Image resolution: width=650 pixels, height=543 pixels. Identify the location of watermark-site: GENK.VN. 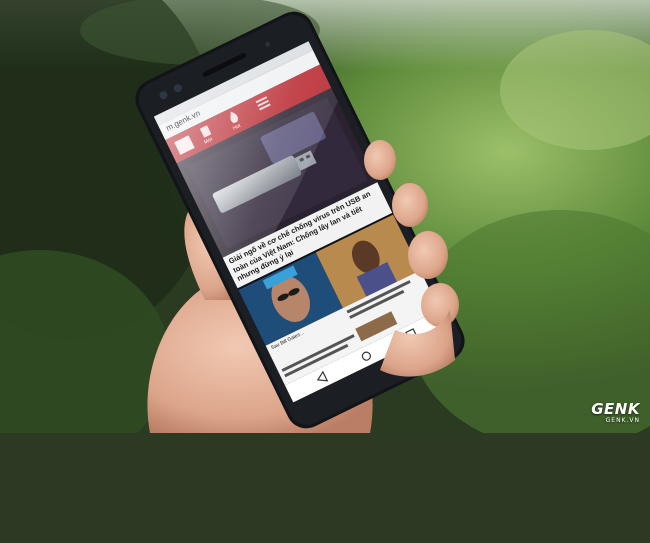
(622, 420).